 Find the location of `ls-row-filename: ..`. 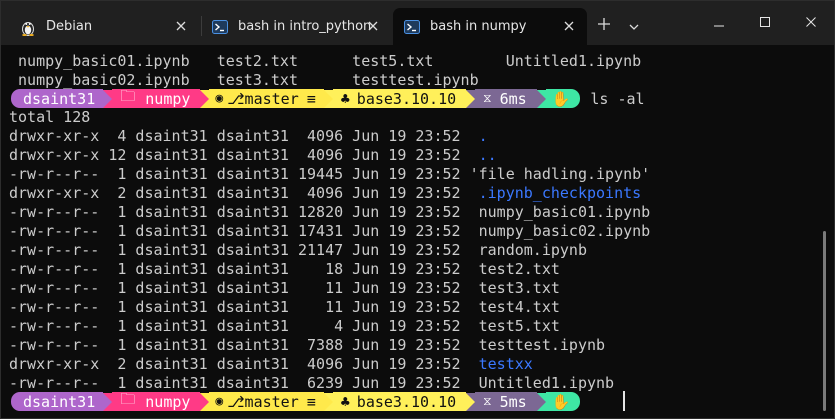

ls-row-filename: .. is located at coordinates (483, 155).